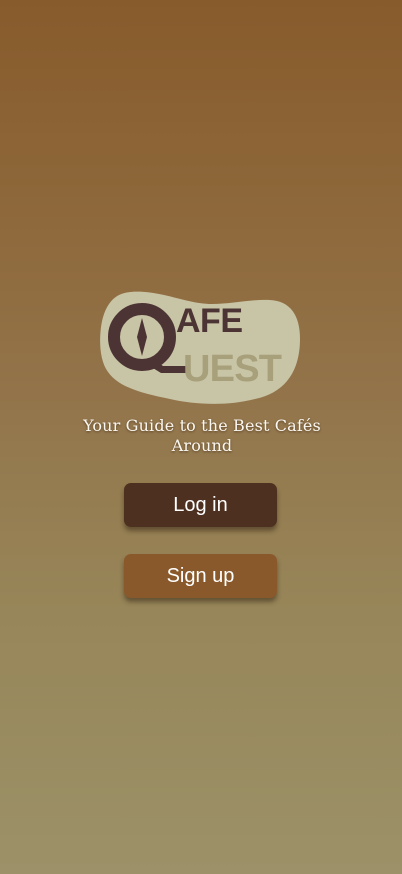 The width and height of the screenshot is (402, 874). I want to click on logo-line1-text: AFE, so click(209, 321).